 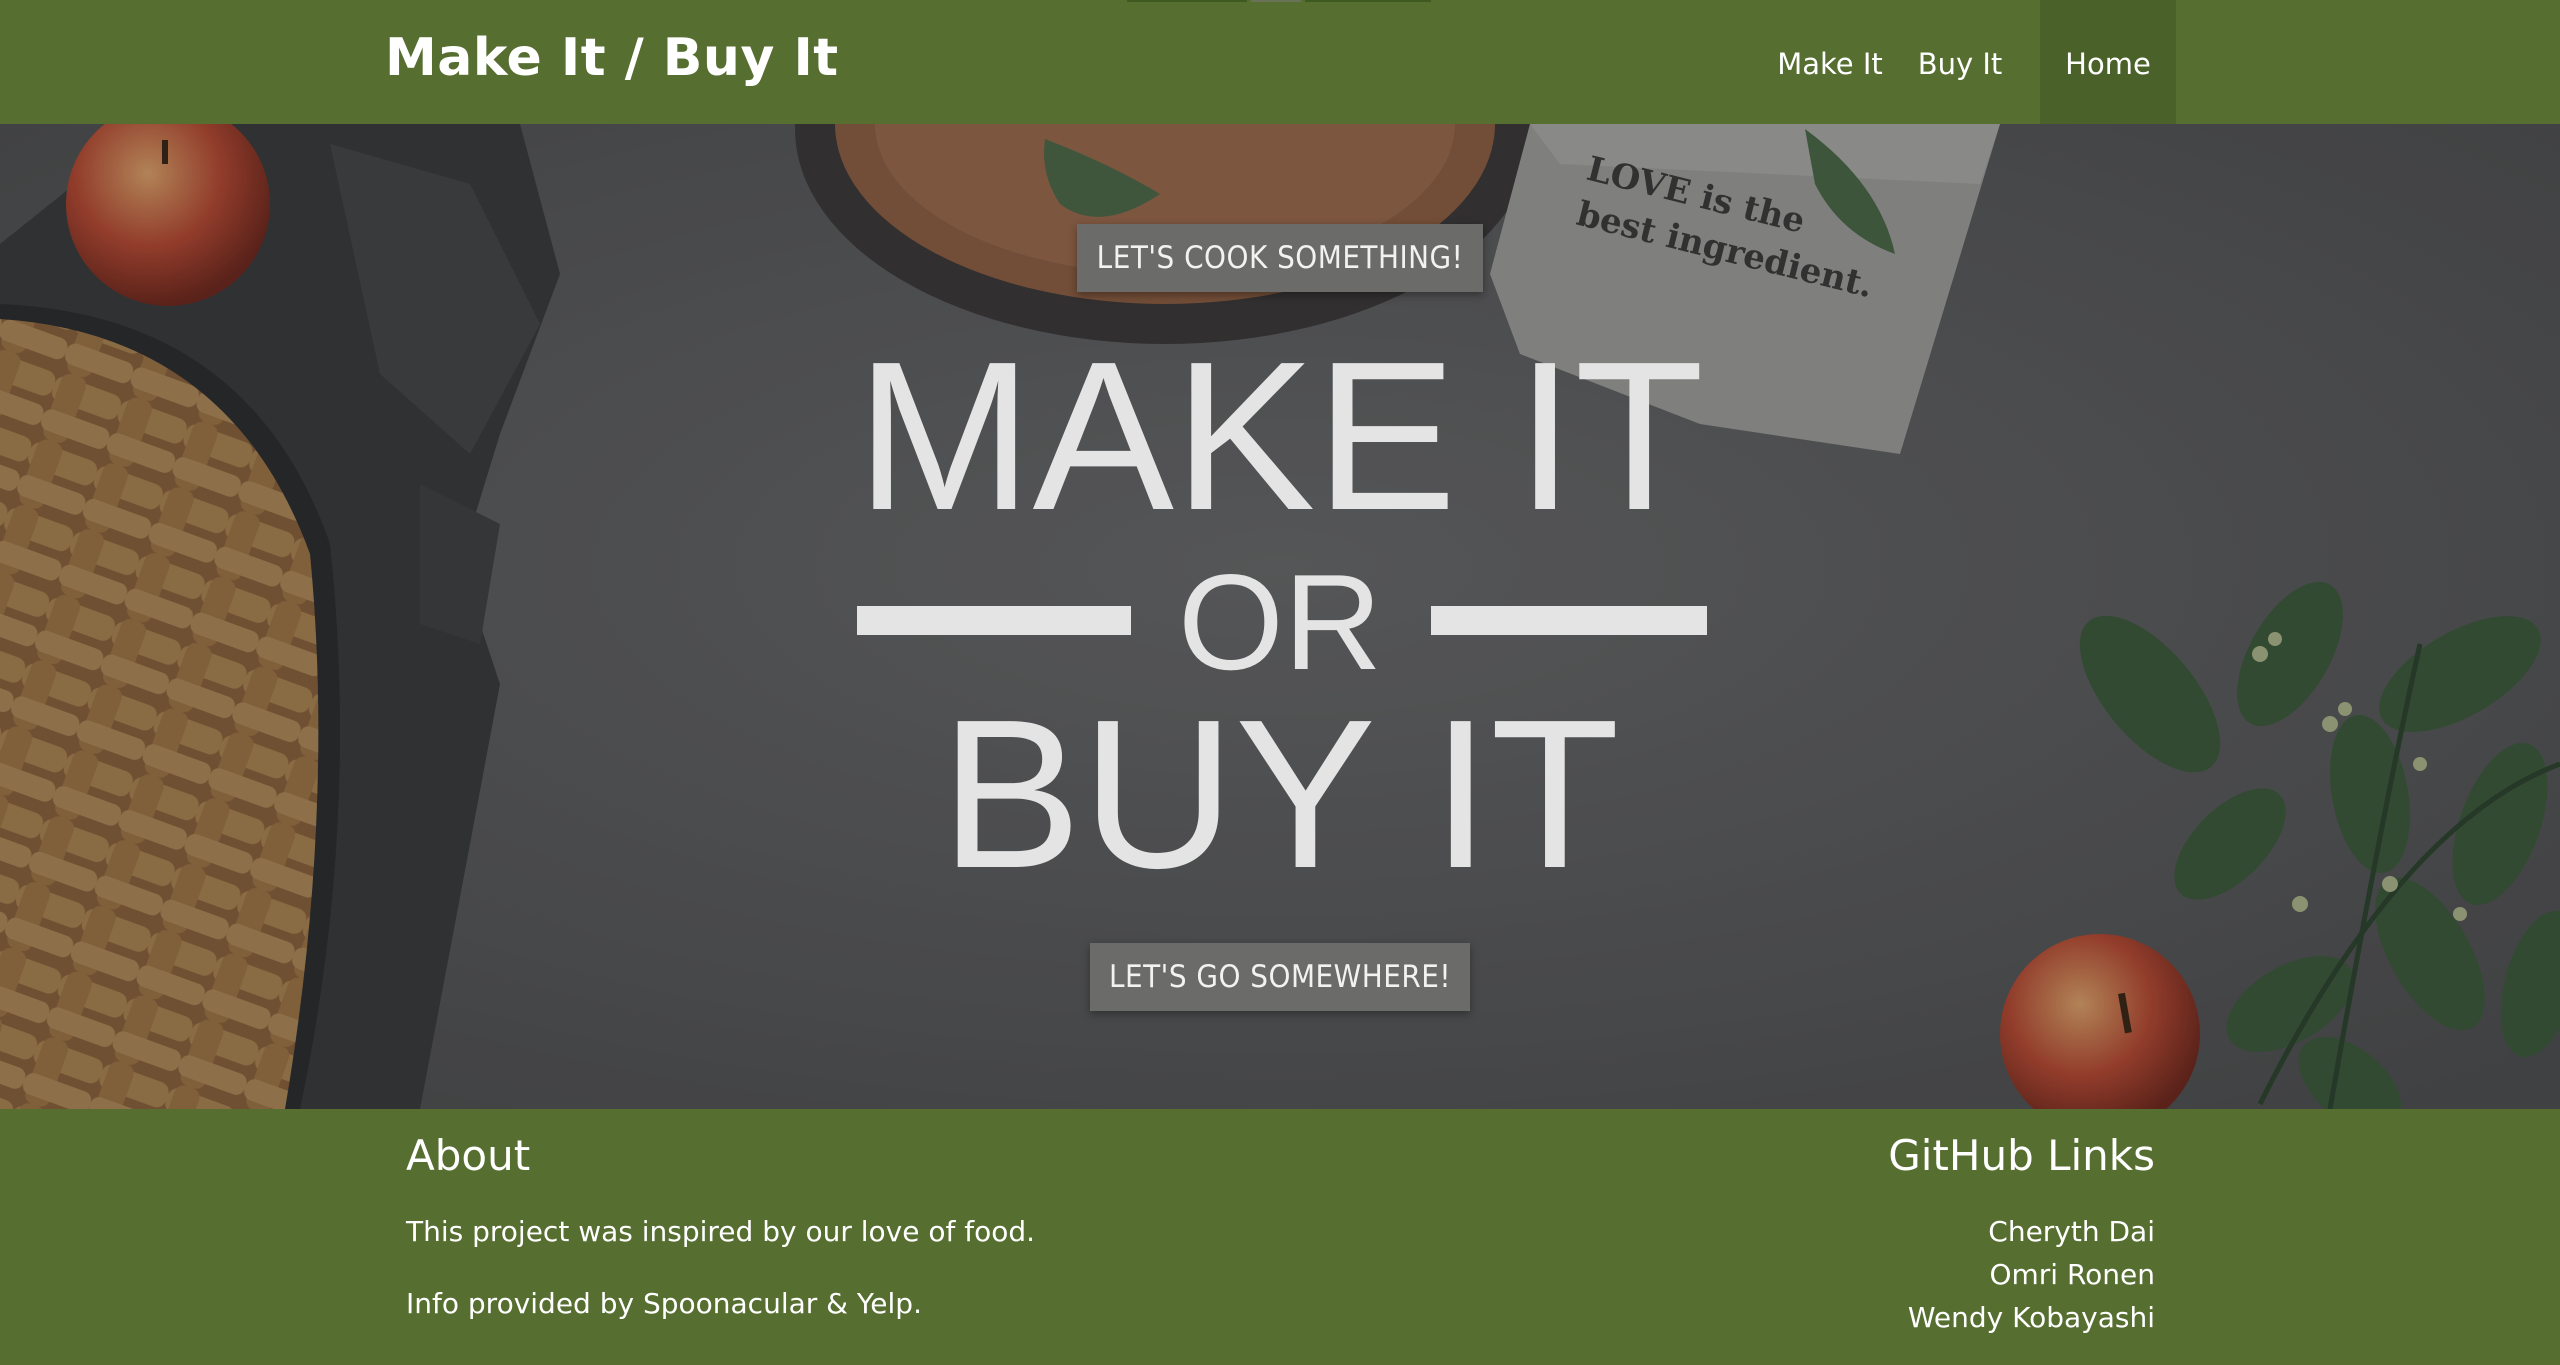 I want to click on github-link-wendy-kobayashi: Wendy Kobayashi, so click(x=2031, y=1317).